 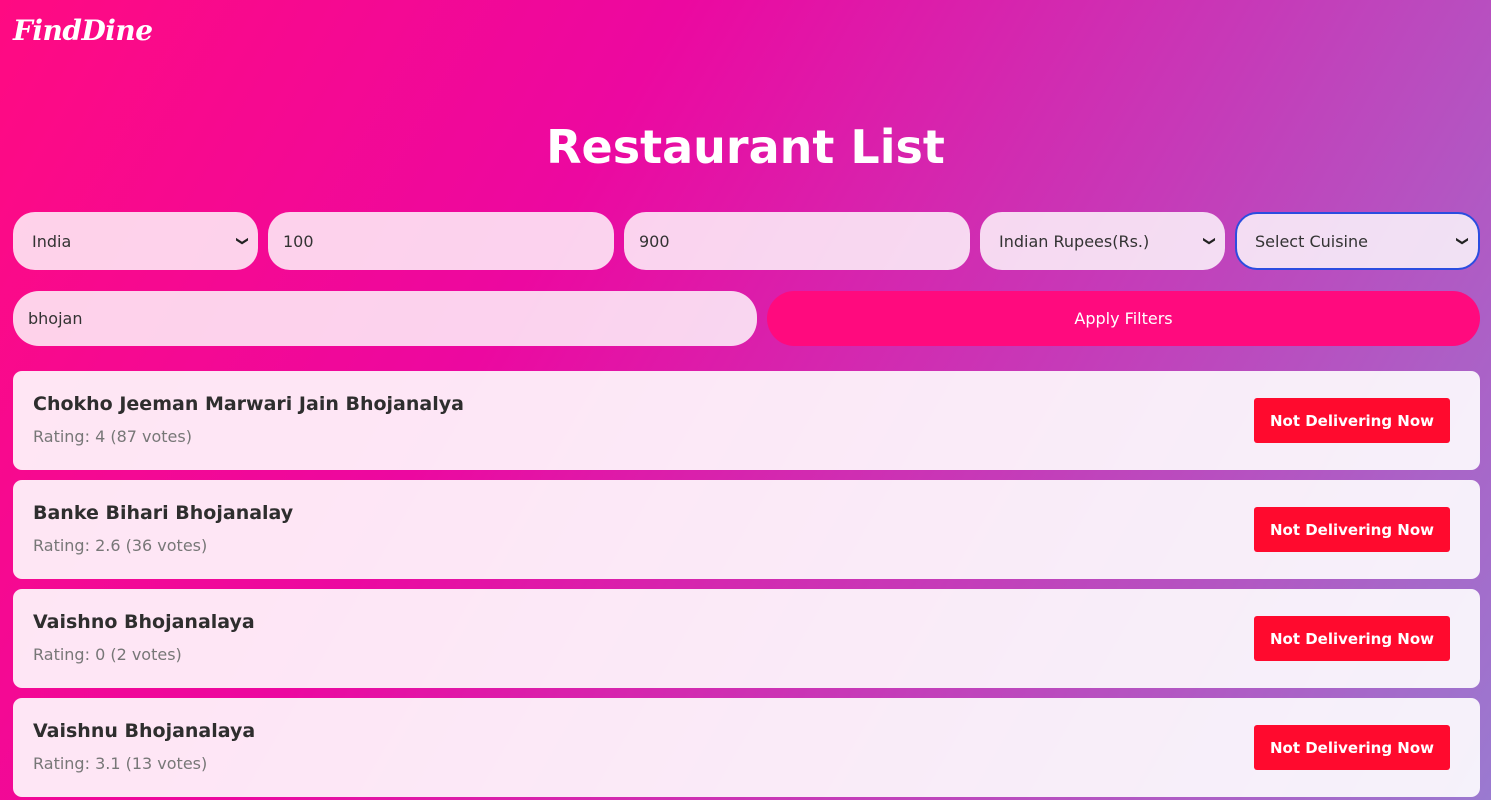 What do you see at coordinates (55, 318) in the screenshot?
I see `search-input-value: bhojan` at bounding box center [55, 318].